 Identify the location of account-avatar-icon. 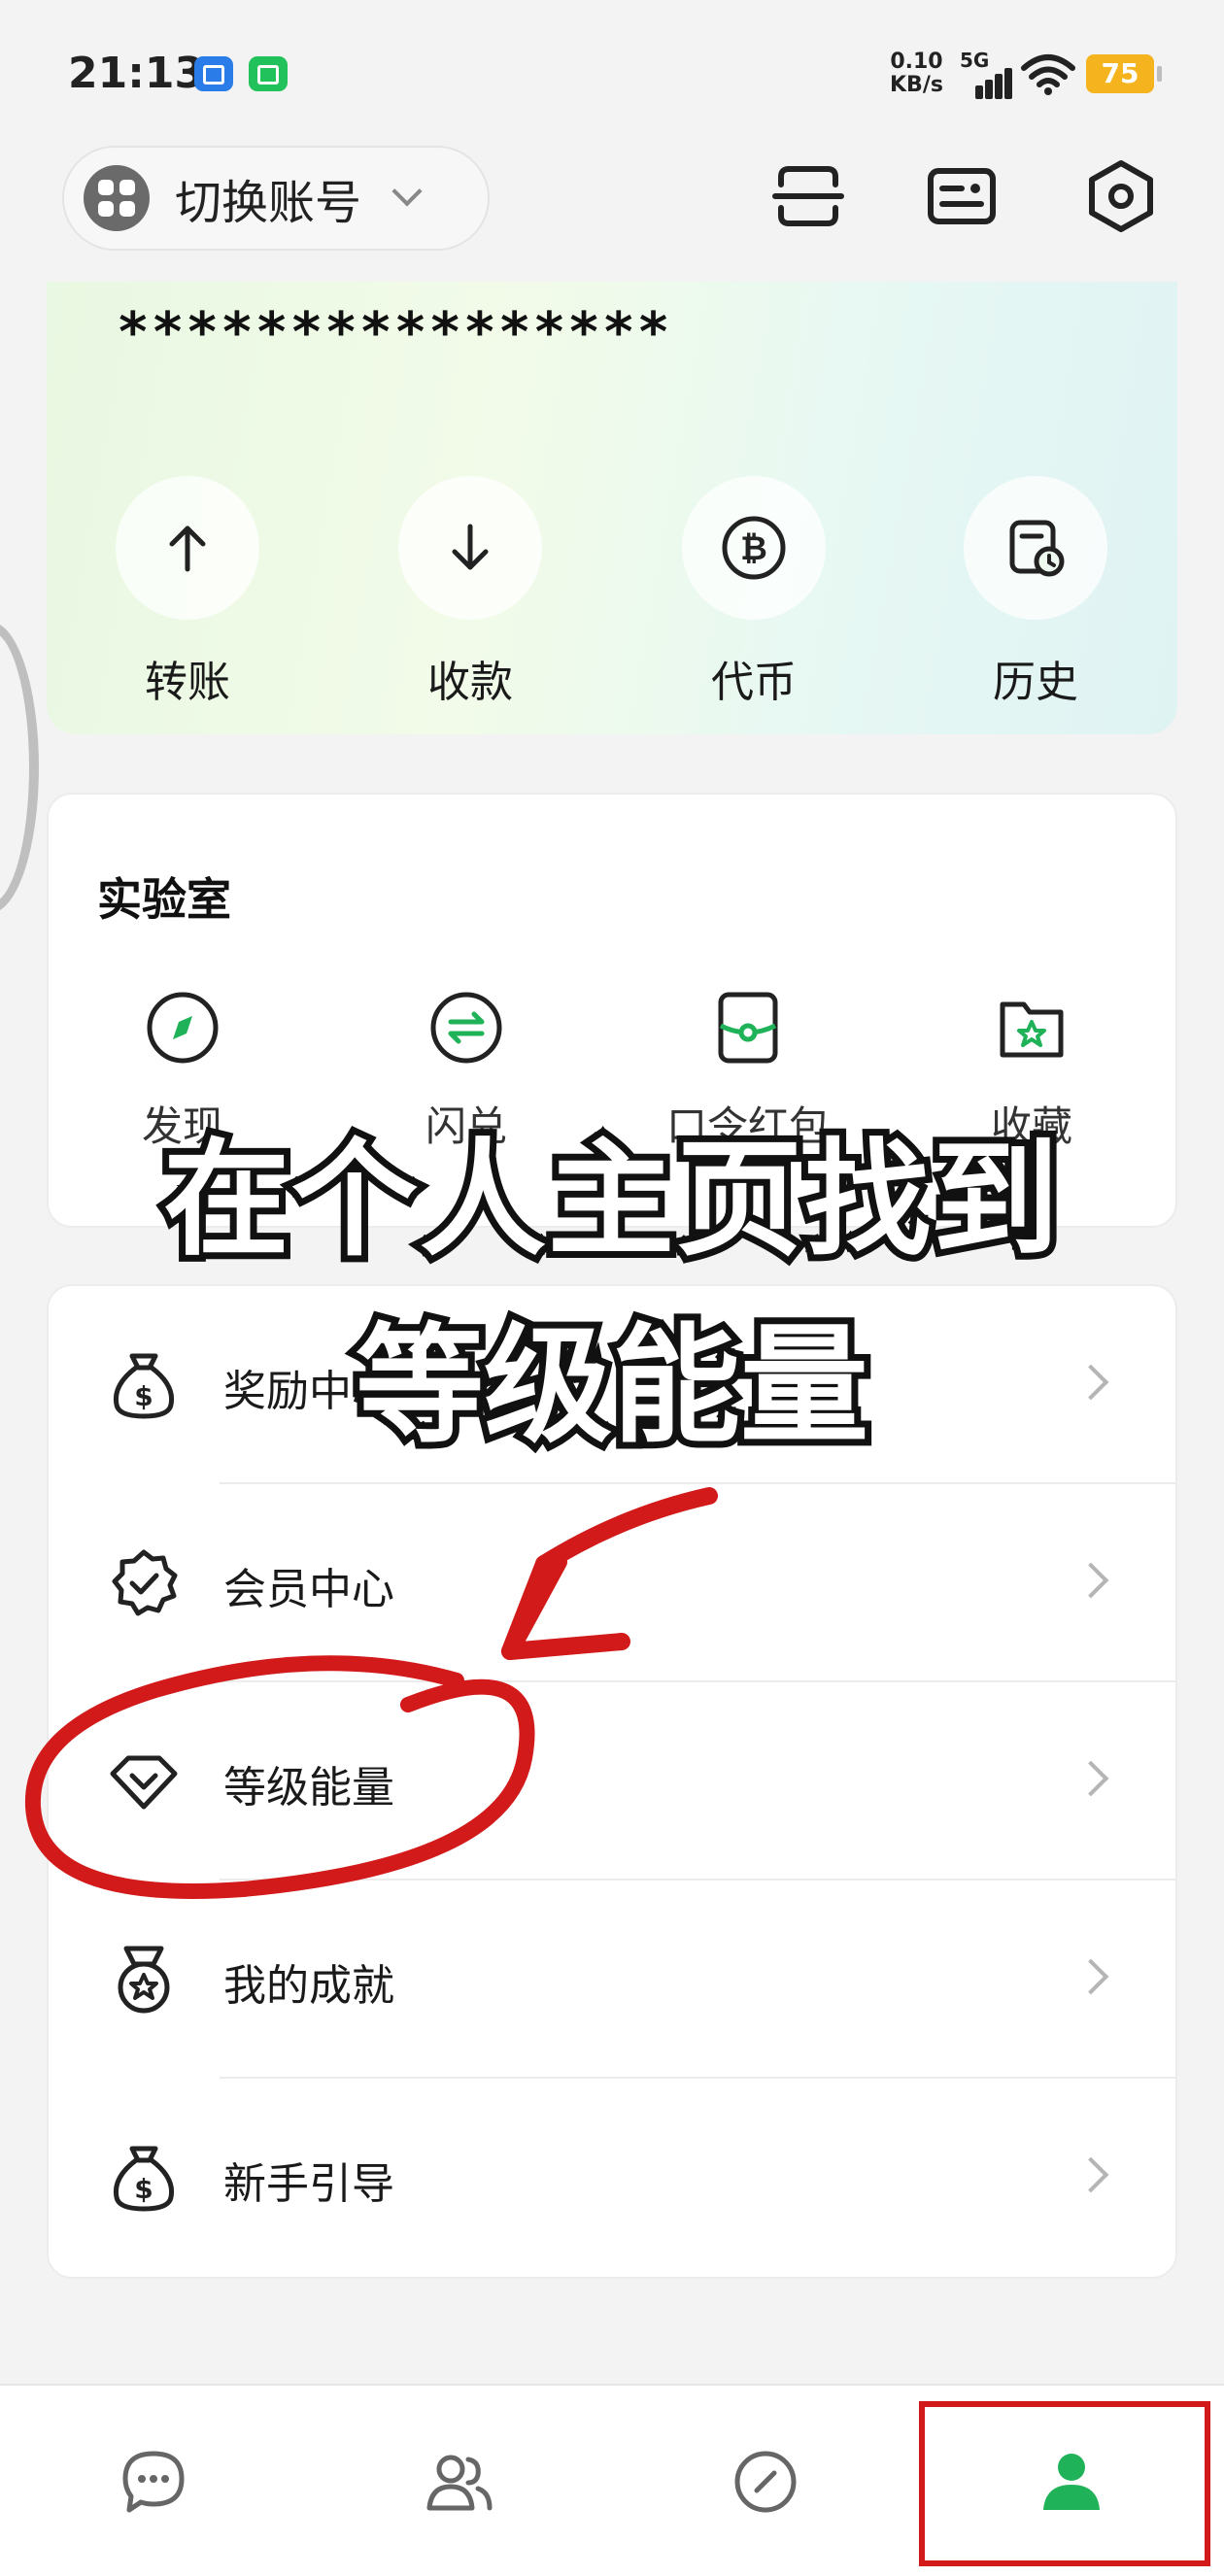
(117, 198).